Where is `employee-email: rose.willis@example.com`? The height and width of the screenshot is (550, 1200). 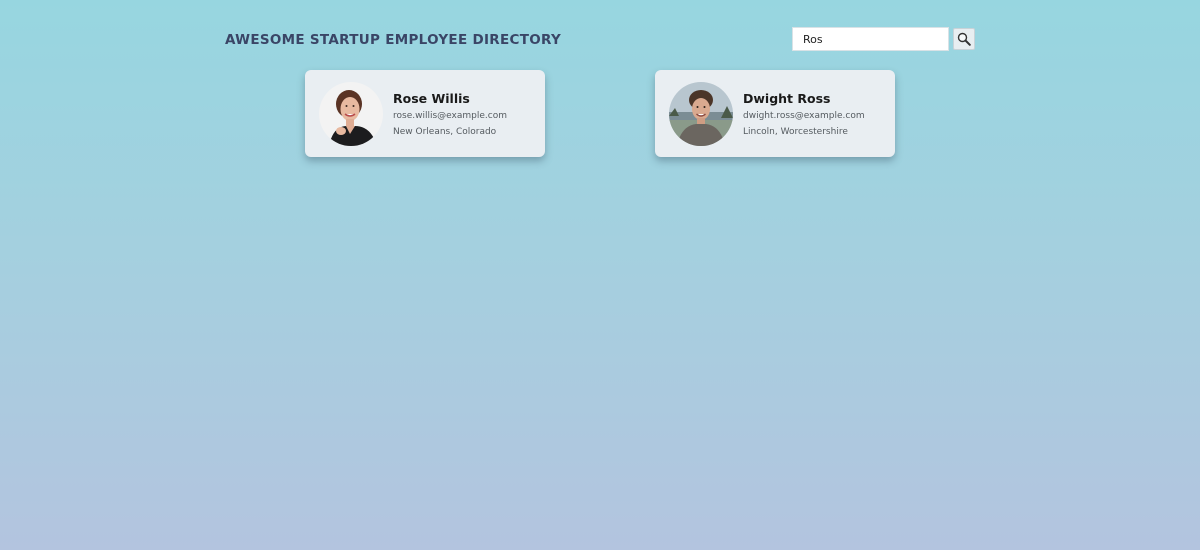 employee-email: rose.willis@example.com is located at coordinates (450, 115).